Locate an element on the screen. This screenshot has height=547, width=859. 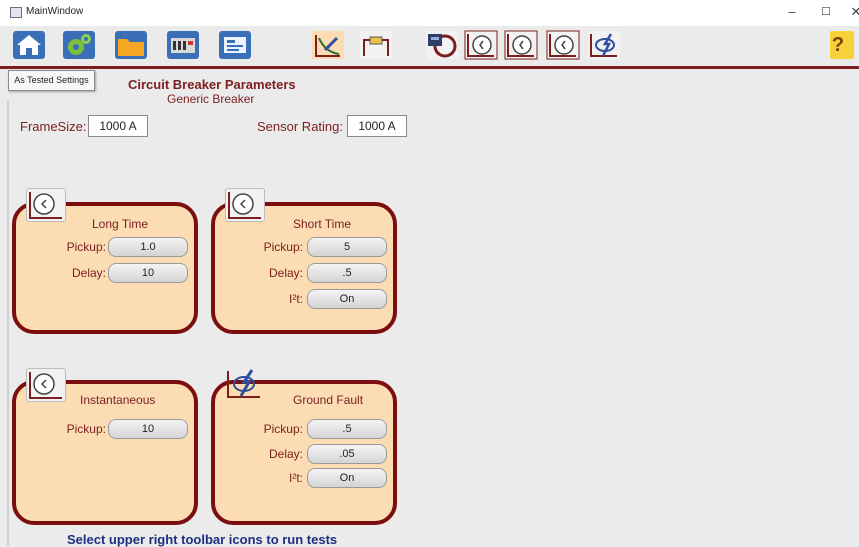
ground-fault-i2t-label: I²t: is located at coordinates (296, 478).